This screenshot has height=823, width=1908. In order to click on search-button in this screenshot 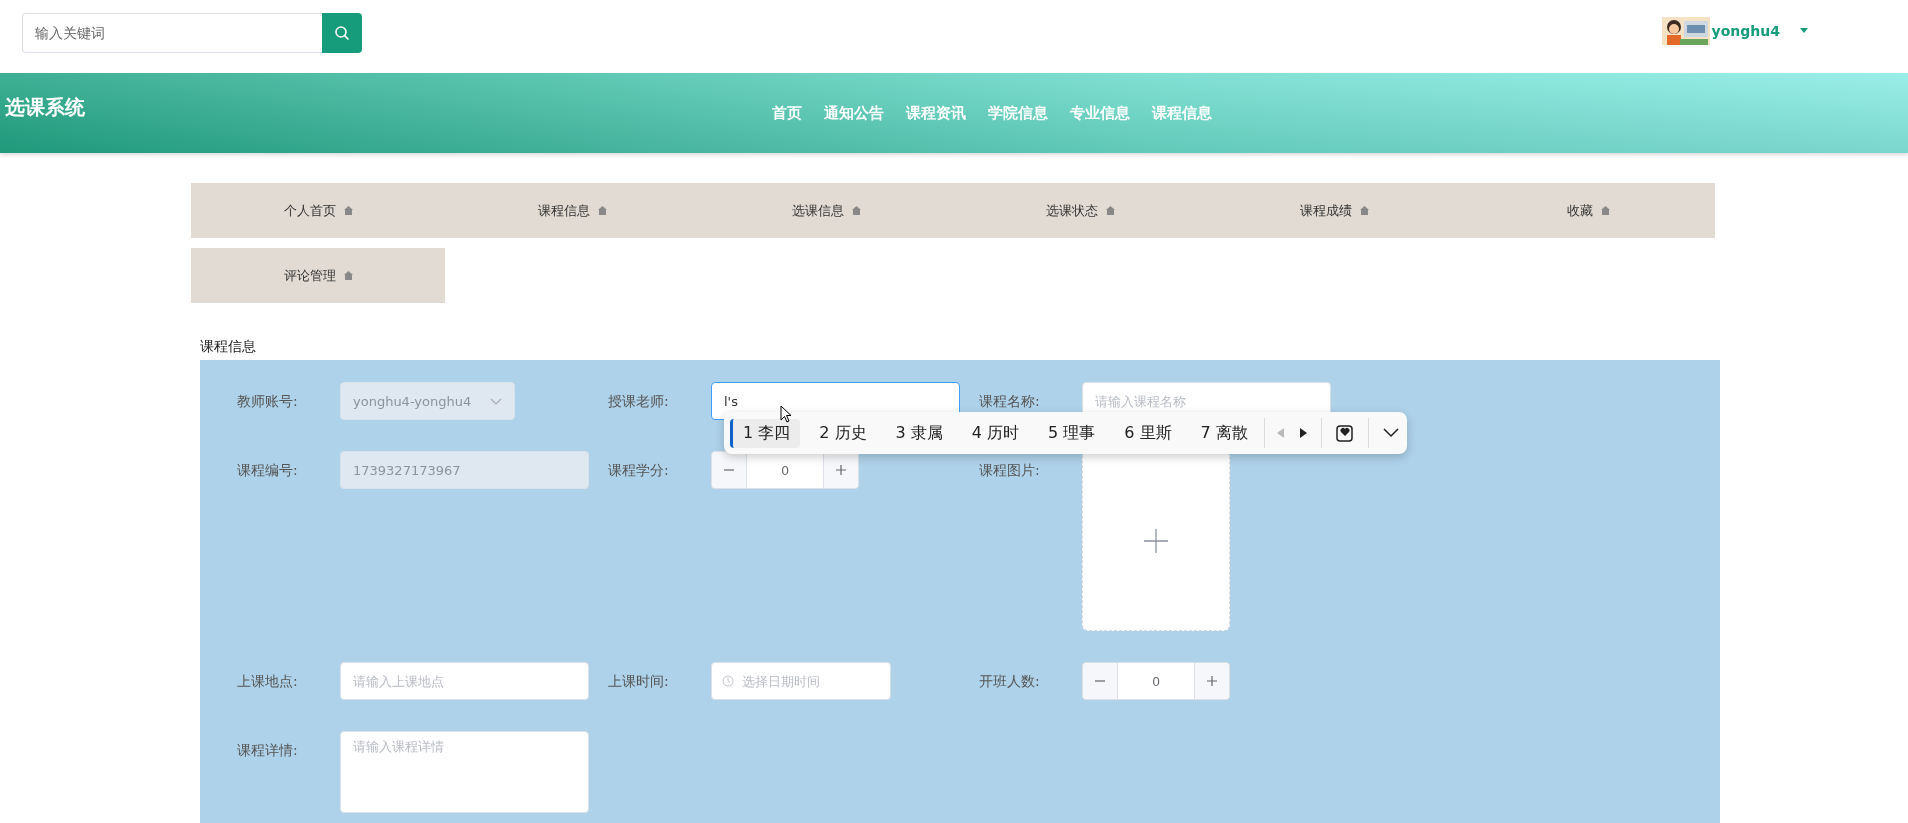, I will do `click(342, 32)`.